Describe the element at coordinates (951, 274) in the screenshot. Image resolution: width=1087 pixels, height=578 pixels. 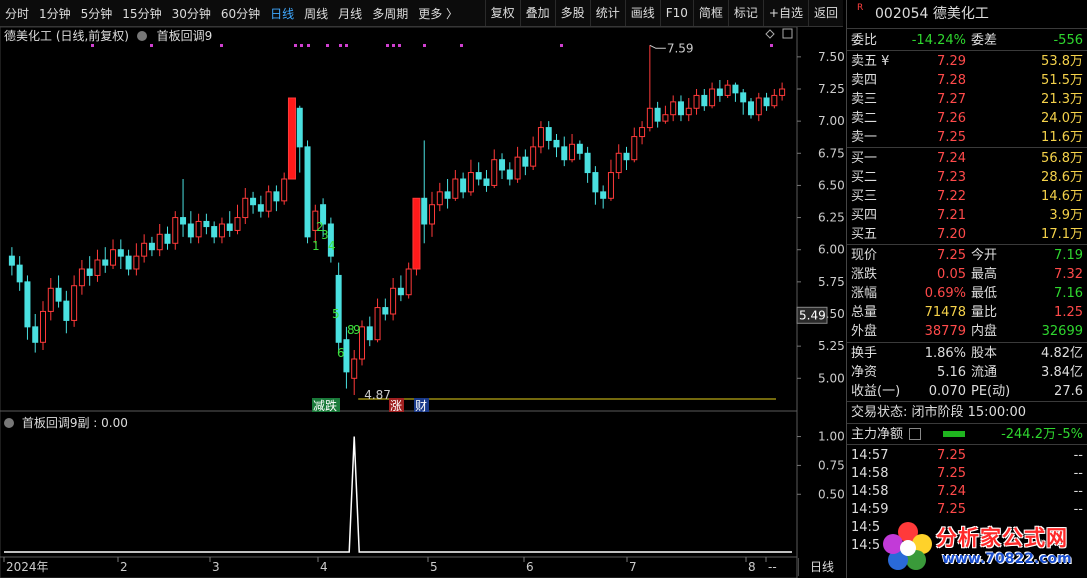
I see `stat-value: 0.05` at that location.